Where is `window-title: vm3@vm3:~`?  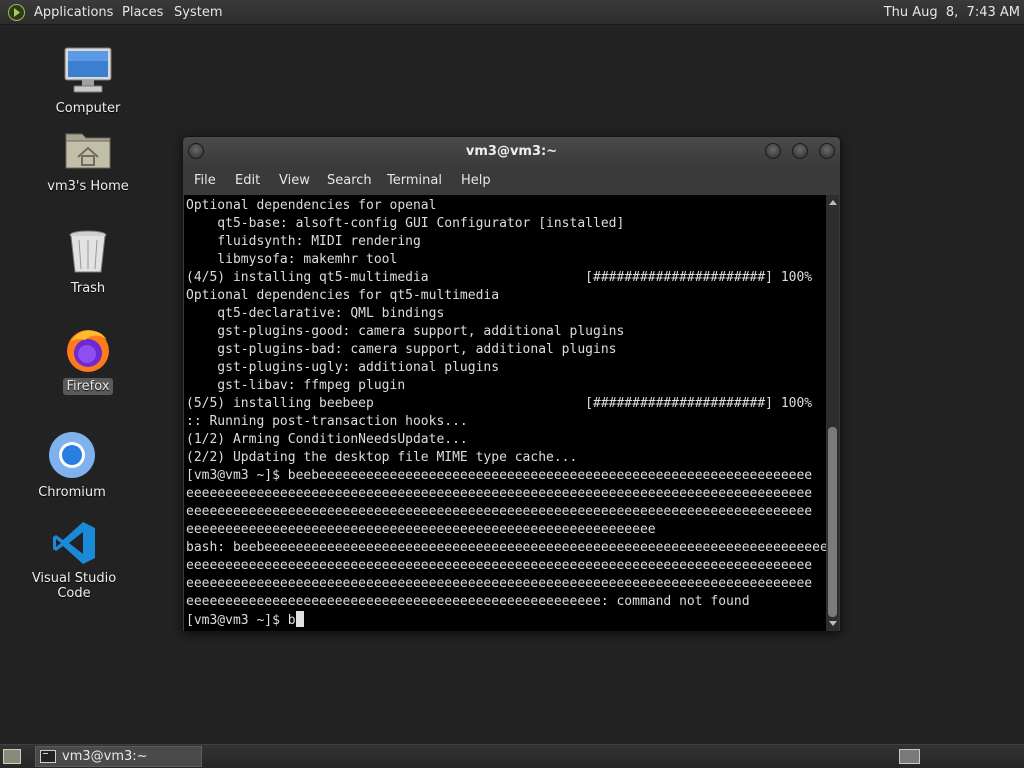
window-title: vm3@vm3:~ is located at coordinates (511, 151).